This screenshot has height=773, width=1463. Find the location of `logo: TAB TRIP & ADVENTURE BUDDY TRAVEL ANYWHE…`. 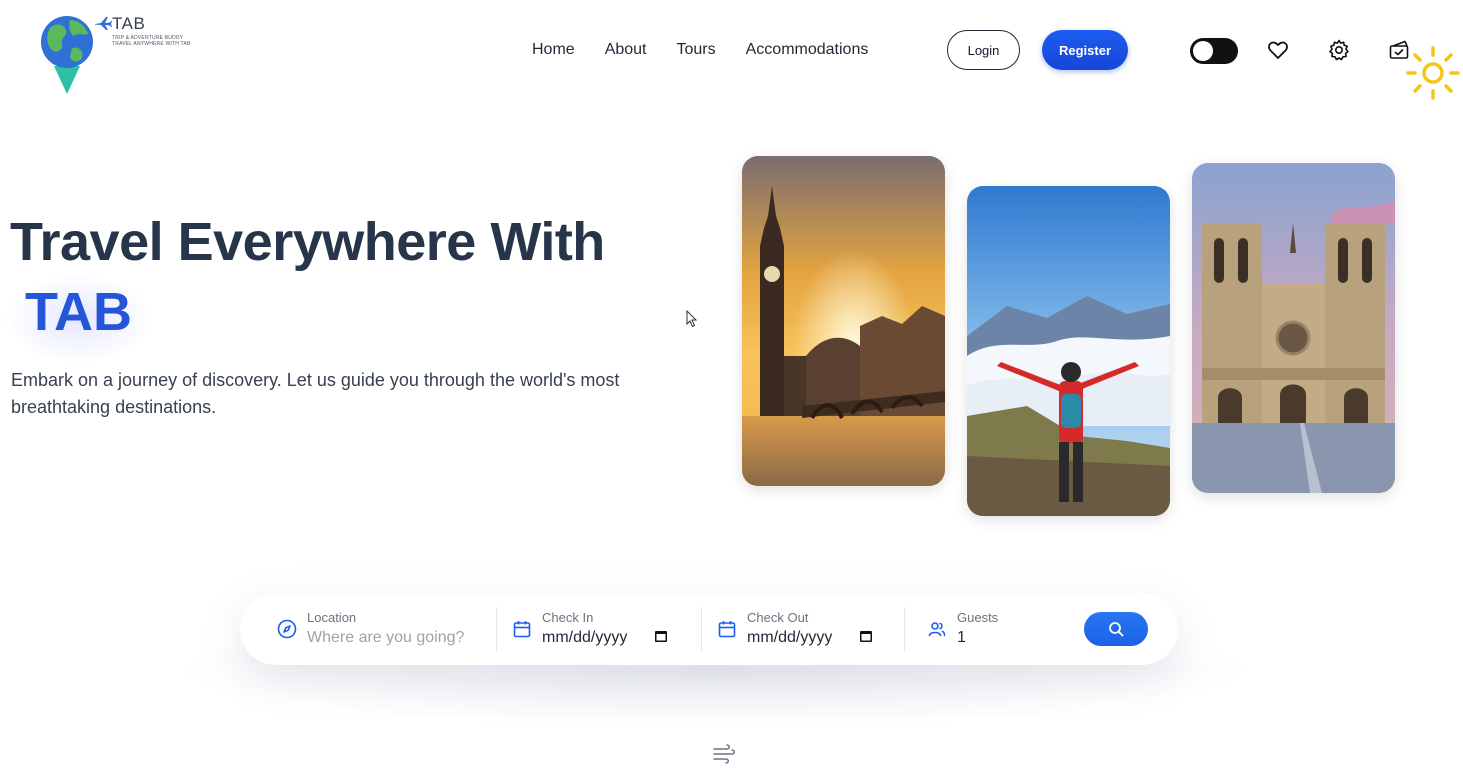

logo: TAB TRIP & ADVENTURE BUDDY TRAVEL ANYWHE… is located at coordinates (123, 51).